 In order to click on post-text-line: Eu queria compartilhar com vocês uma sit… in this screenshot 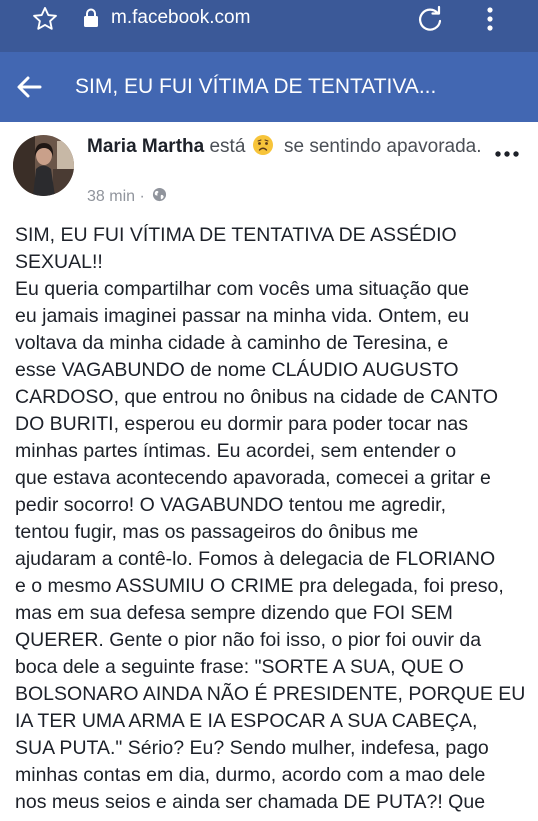, I will do `click(242, 289)`.